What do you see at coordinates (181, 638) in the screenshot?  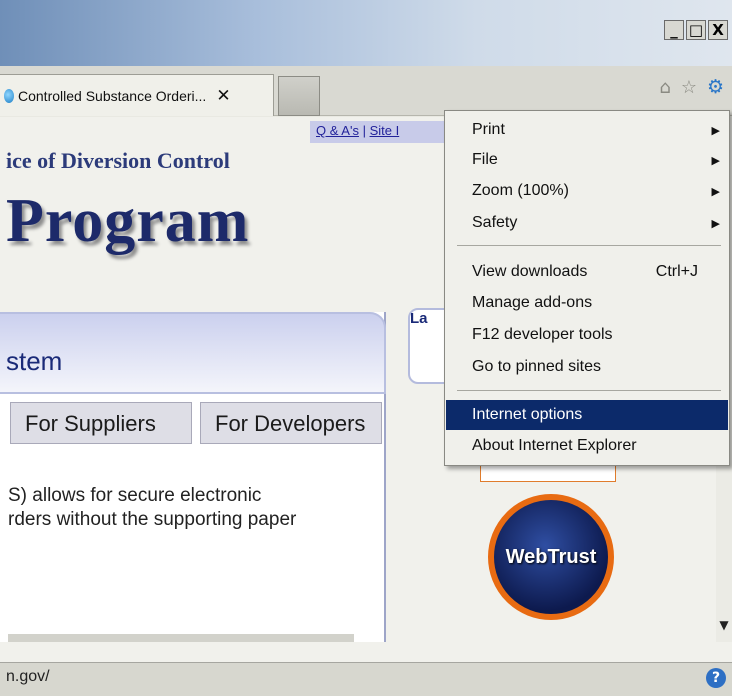 I see `horizontal-scrollbar` at bounding box center [181, 638].